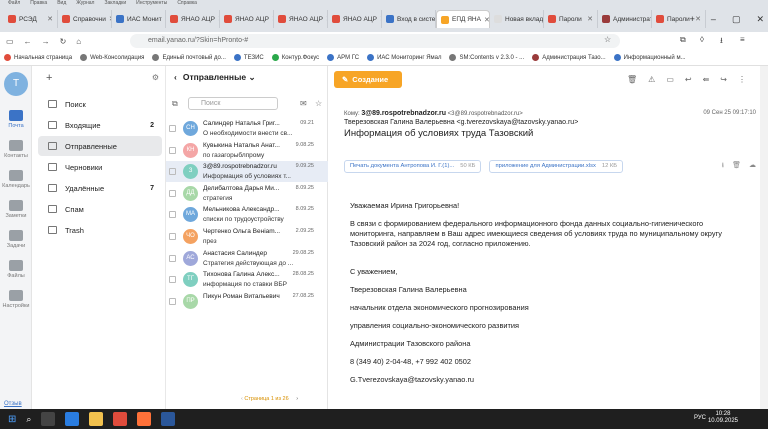 This screenshot has width=768, height=429. Describe the element at coordinates (16, 239) in the screenshot. I see `rail-item-tasks: Задачи` at that location.